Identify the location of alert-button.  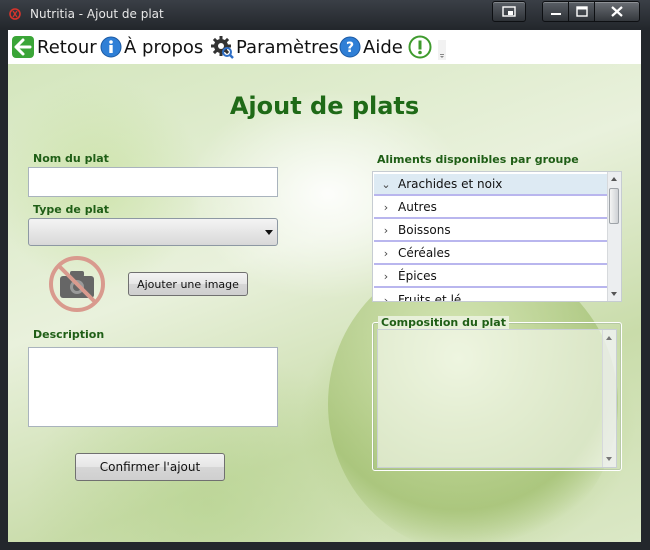
(420, 47).